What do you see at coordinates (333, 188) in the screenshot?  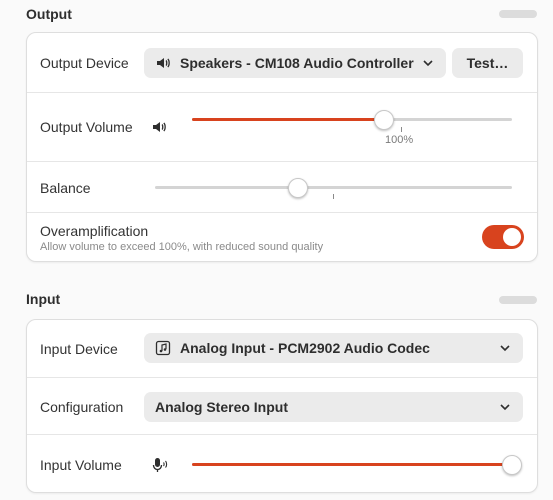 I see `balance-slider` at bounding box center [333, 188].